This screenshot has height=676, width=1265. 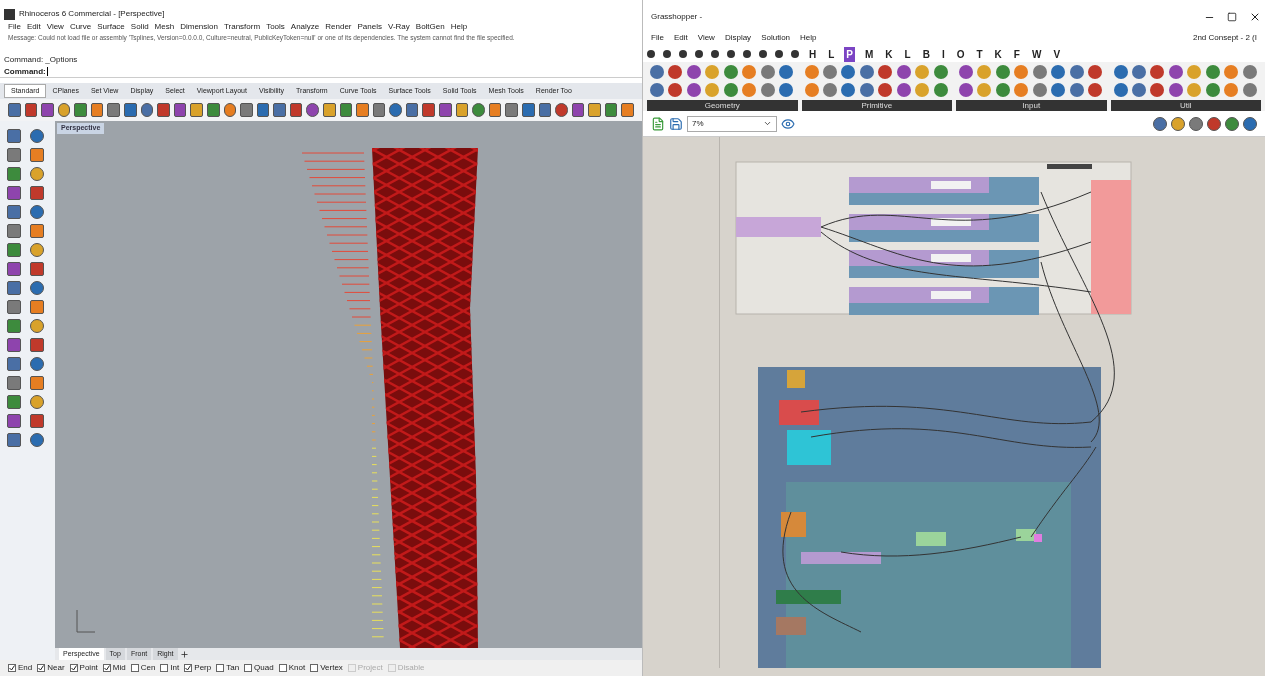 What do you see at coordinates (198, 668) in the screenshot?
I see `osnap-checkbox: Perp` at bounding box center [198, 668].